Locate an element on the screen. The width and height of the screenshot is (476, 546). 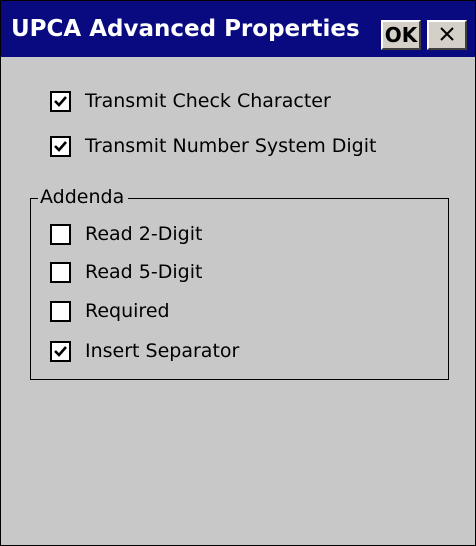
transmit-number-system-digit-checkbox: Transmit Number System Digit is located at coordinates (213, 146).